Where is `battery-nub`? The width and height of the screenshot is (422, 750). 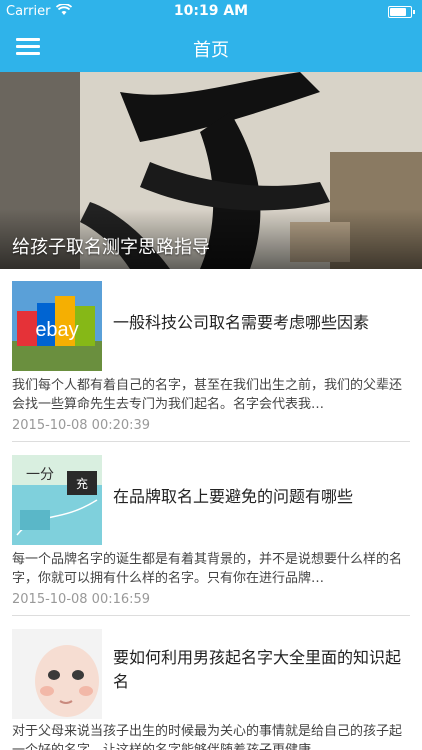
battery-nub is located at coordinates (414, 12).